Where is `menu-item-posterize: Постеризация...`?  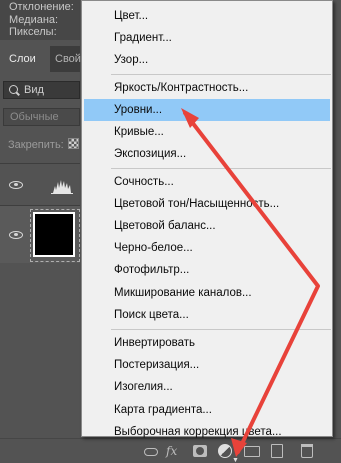 menu-item-posterize: Постеризация... is located at coordinates (207, 365).